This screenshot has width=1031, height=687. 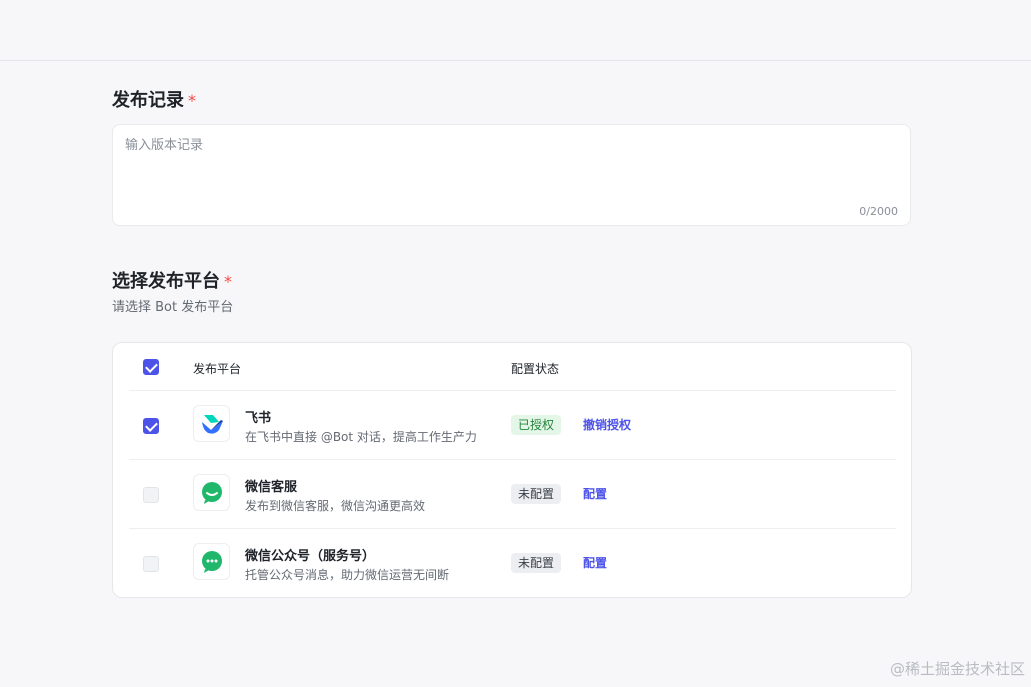 I want to click on platform-section-subtitle: 请选择 Bot 发布平台, so click(x=173, y=307).